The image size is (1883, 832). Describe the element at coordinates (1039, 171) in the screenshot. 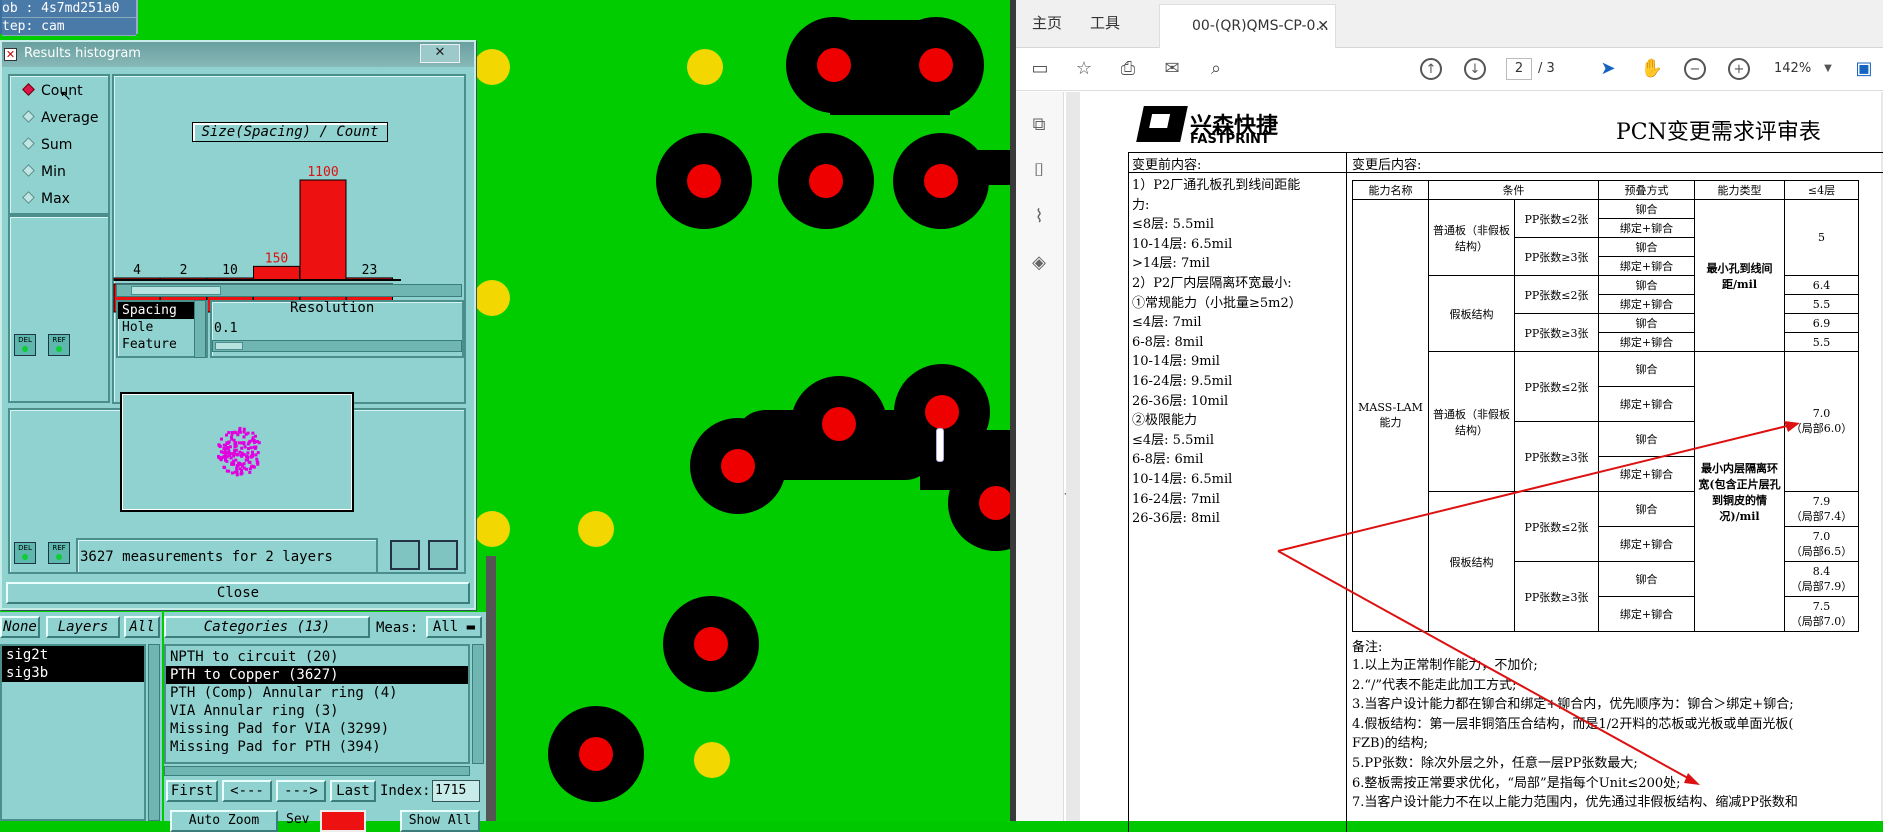

I see `bookmark-icon: ⌷` at that location.